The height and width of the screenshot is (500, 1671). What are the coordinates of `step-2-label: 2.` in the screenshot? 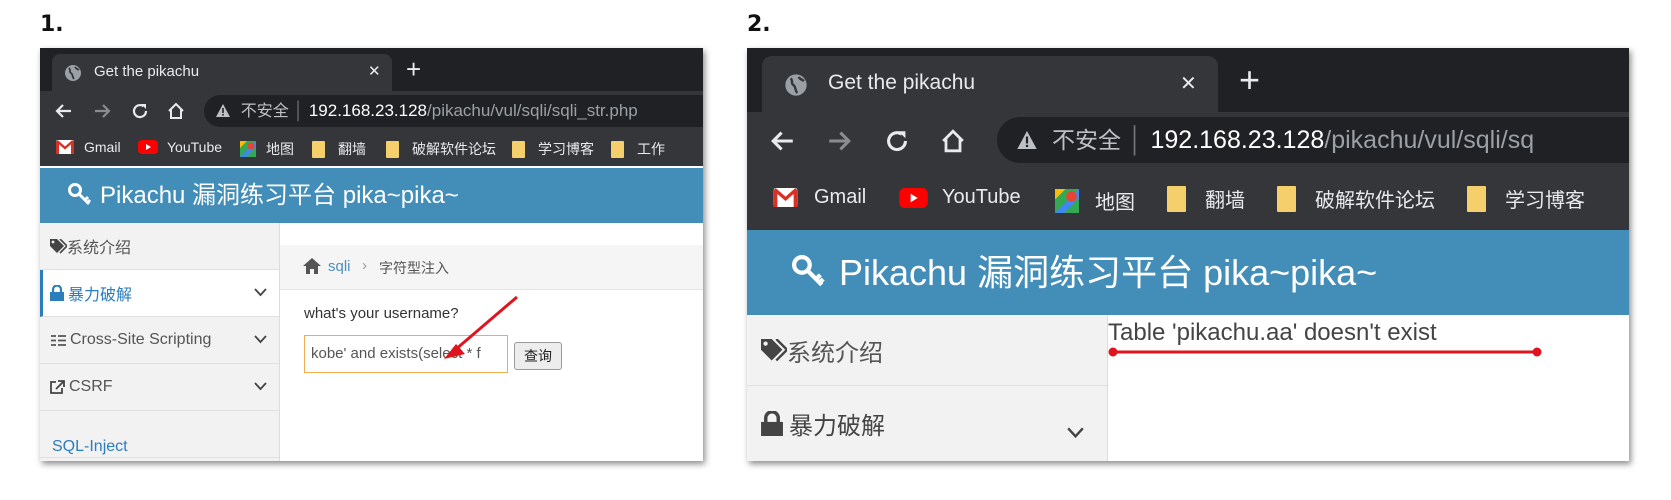 It's located at (759, 24).